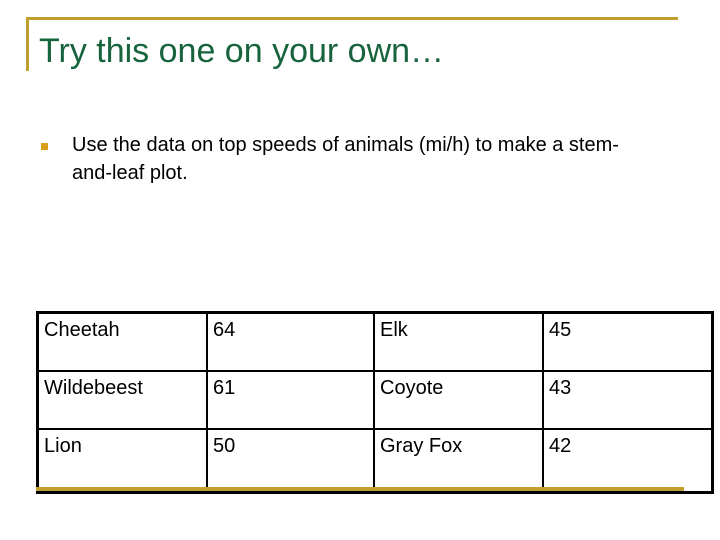  I want to click on cell-animal-speed: 45, so click(628, 341).